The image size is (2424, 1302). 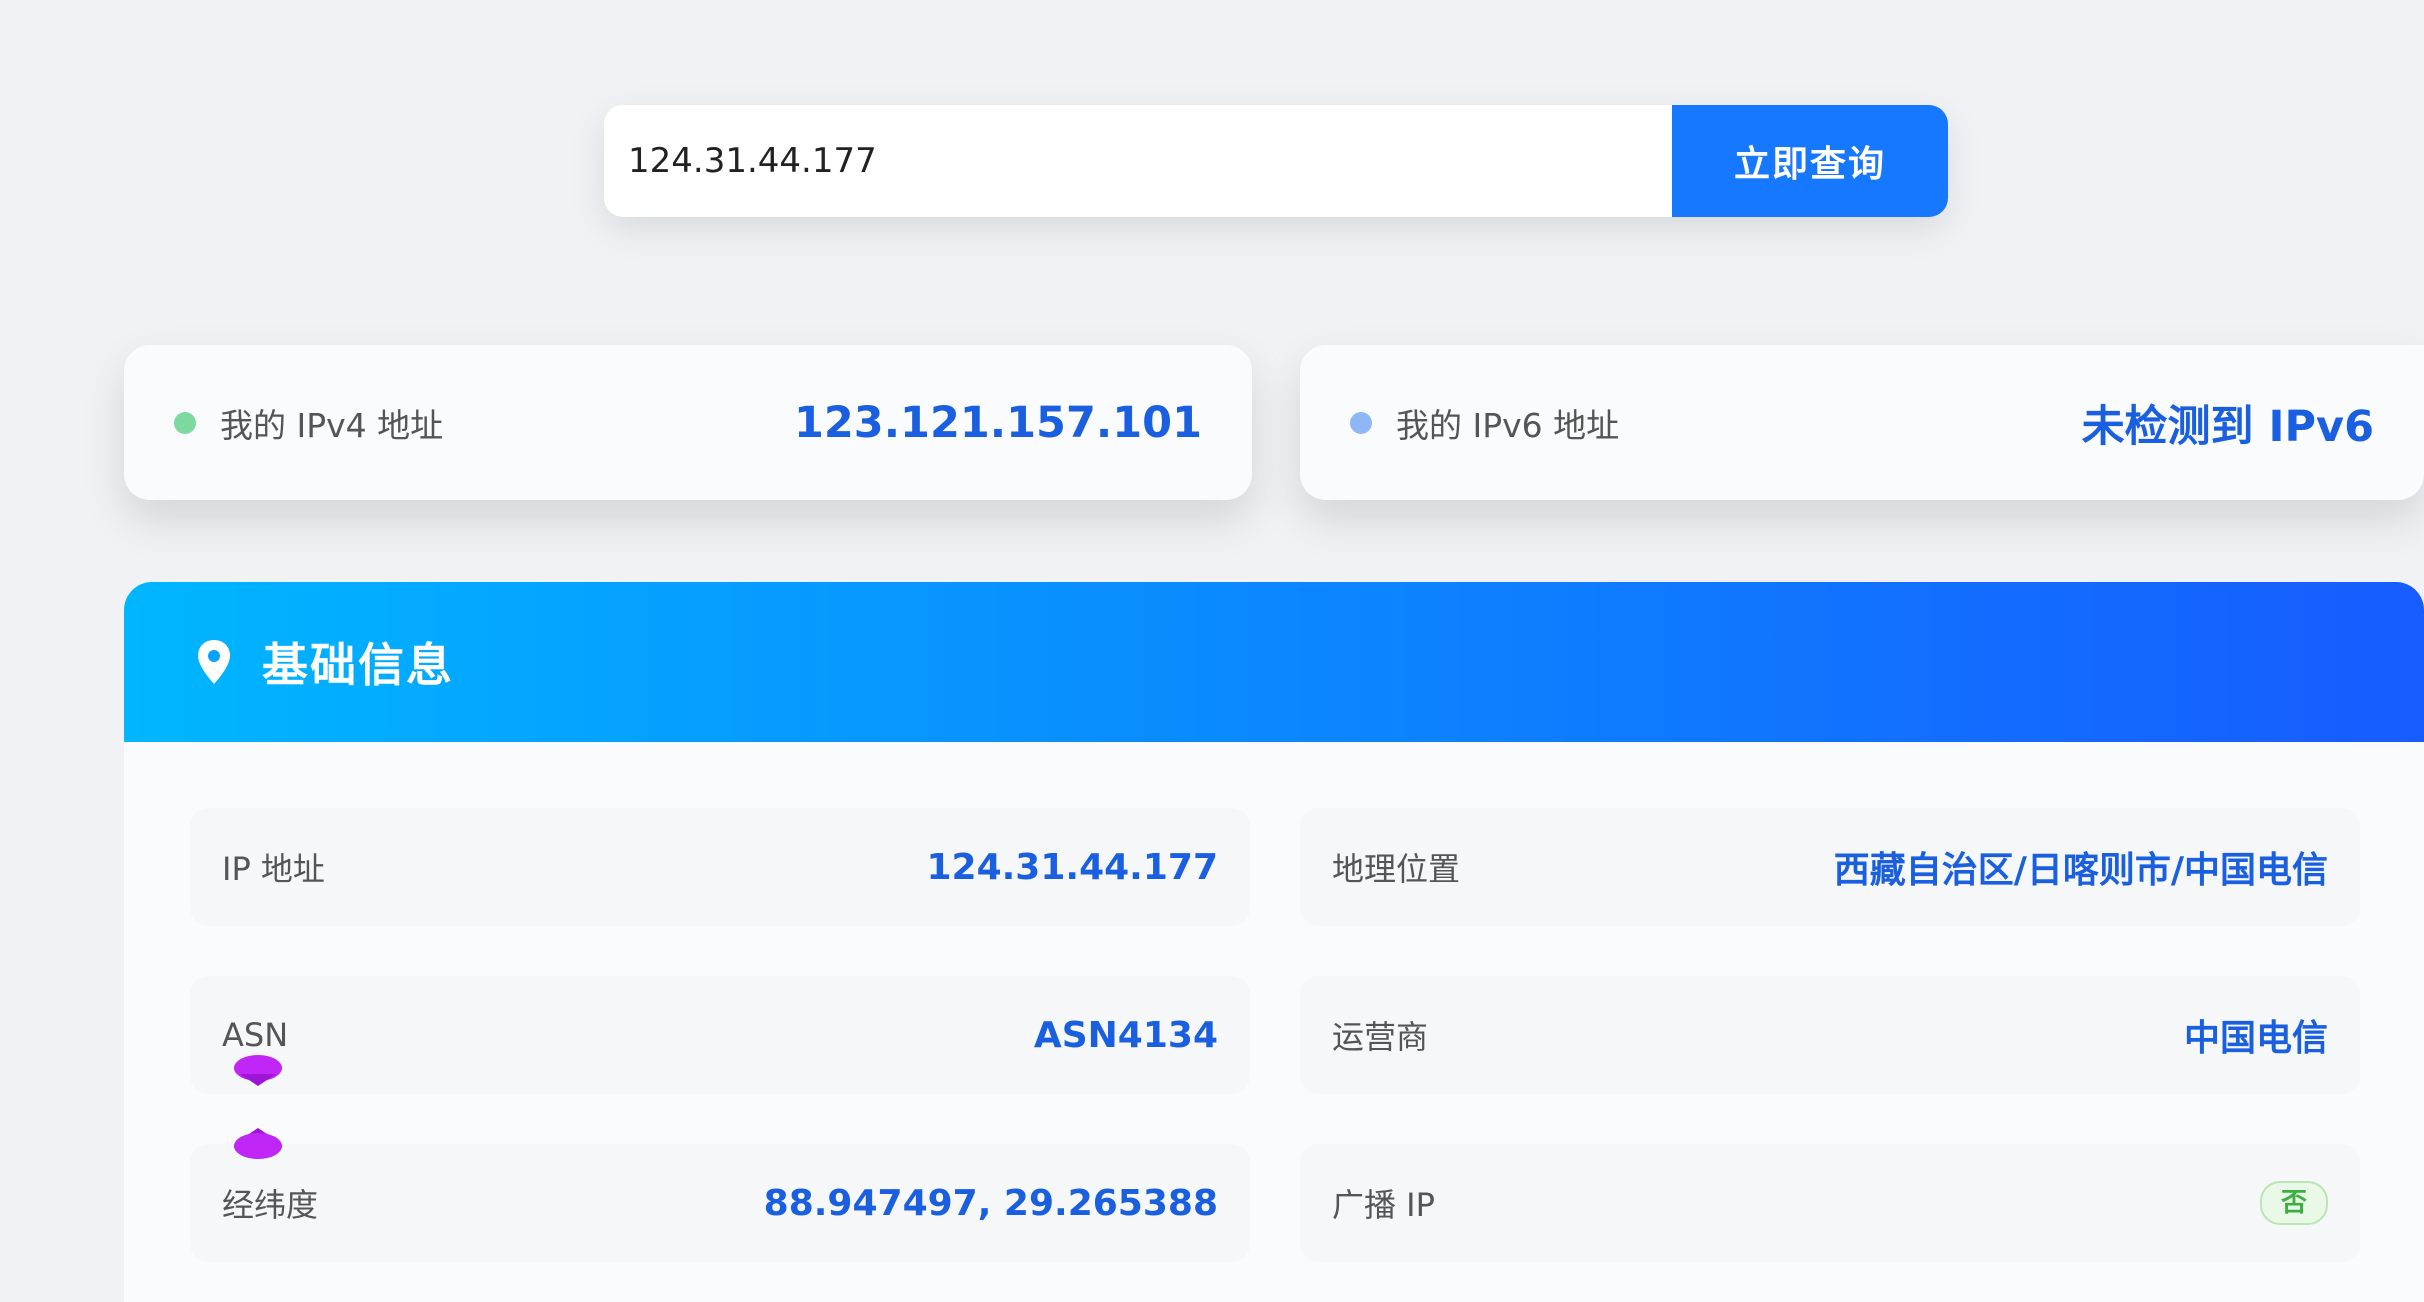 I want to click on location-label: 地理位置, so click(x=1396, y=869).